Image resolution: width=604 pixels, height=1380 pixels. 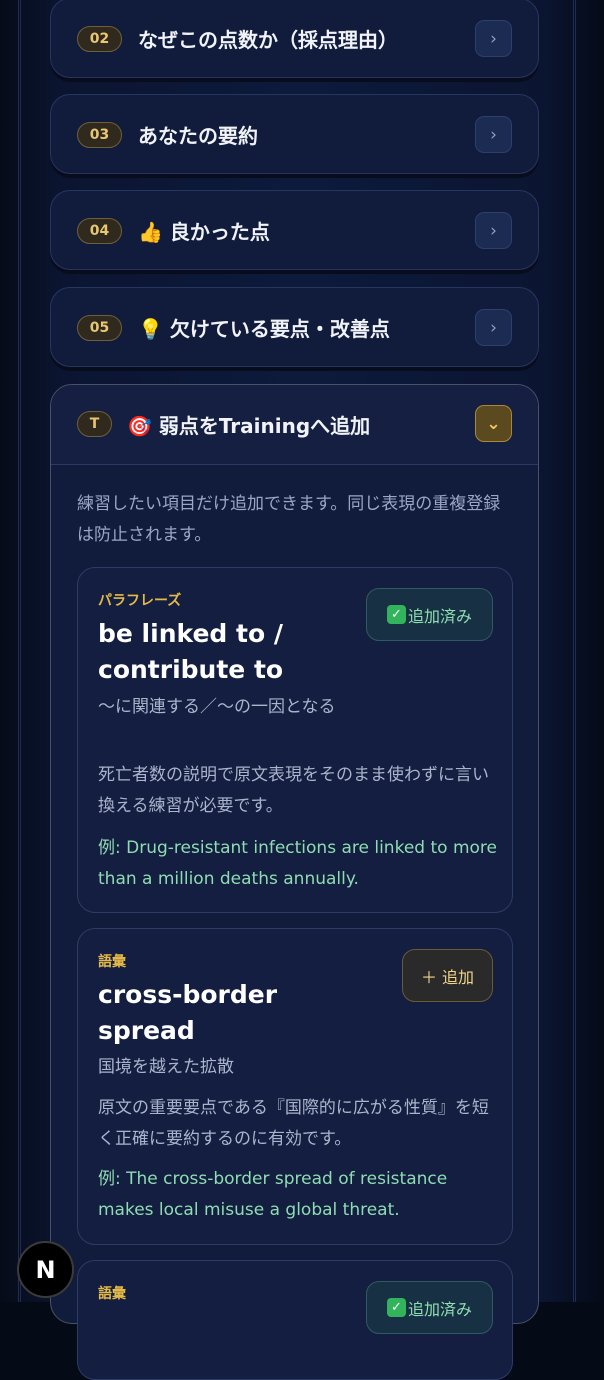 I want to click on section-number-badge: 05, so click(x=99, y=328).